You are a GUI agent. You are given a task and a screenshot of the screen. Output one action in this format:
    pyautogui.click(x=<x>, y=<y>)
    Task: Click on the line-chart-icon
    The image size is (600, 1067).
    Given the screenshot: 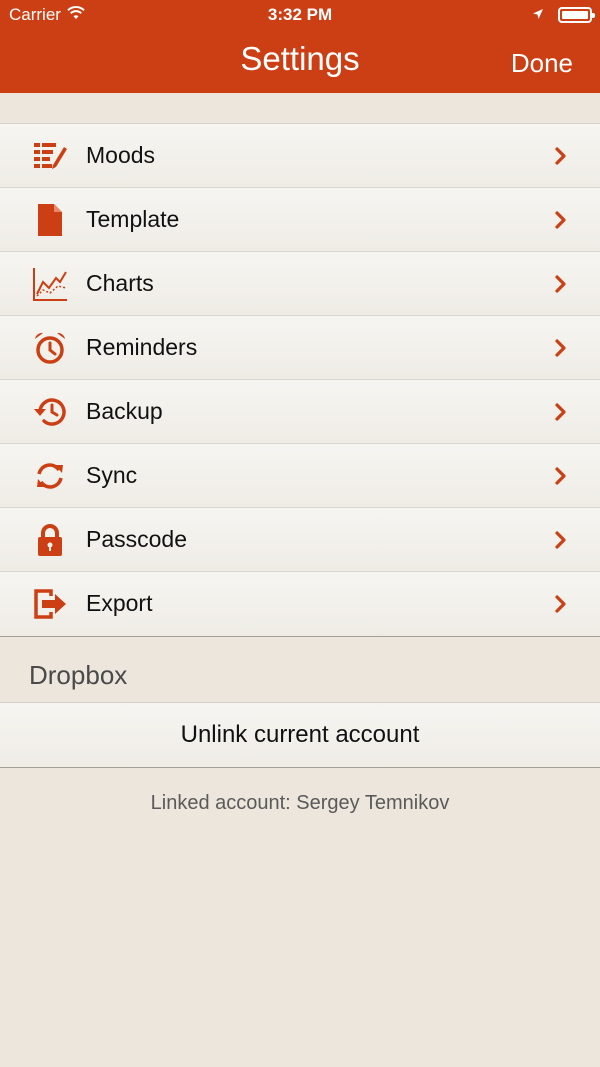 What is the action you would take?
    pyautogui.click(x=50, y=284)
    